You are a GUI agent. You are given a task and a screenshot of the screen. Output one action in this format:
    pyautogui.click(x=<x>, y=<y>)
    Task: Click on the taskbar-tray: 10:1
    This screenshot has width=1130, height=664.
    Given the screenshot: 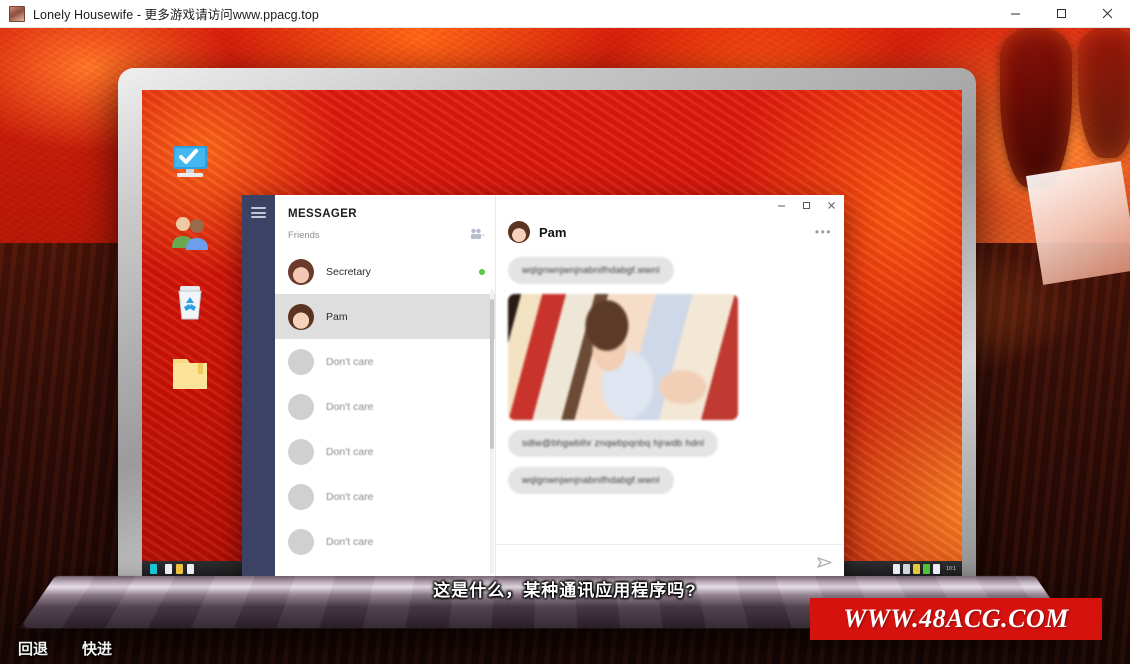 What is the action you would take?
    pyautogui.click(x=927, y=569)
    